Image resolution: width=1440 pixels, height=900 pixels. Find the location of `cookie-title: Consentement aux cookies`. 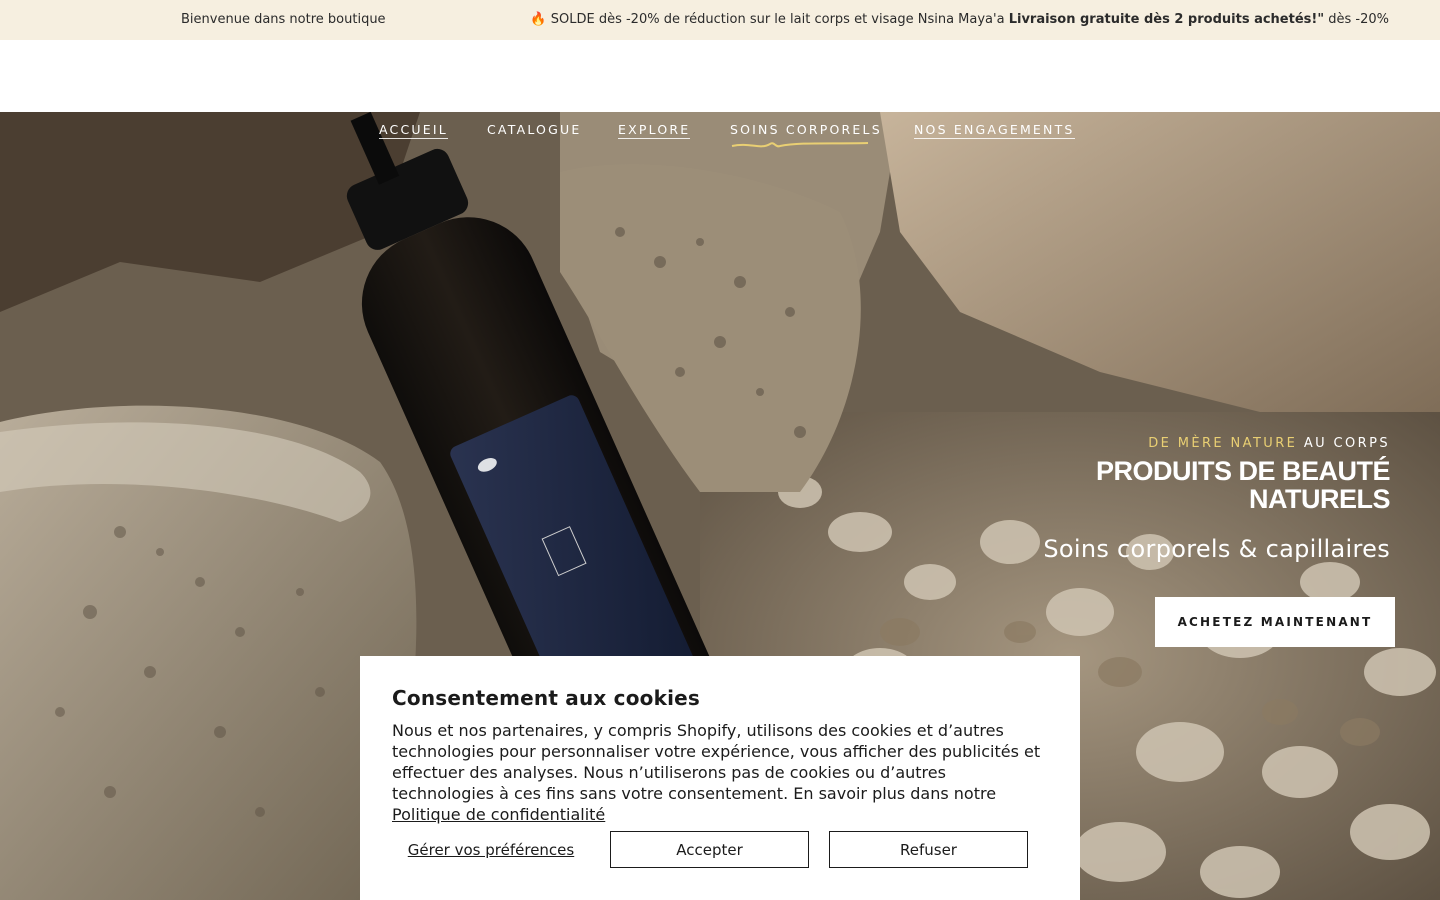

cookie-title: Consentement aux cookies is located at coordinates (546, 698).